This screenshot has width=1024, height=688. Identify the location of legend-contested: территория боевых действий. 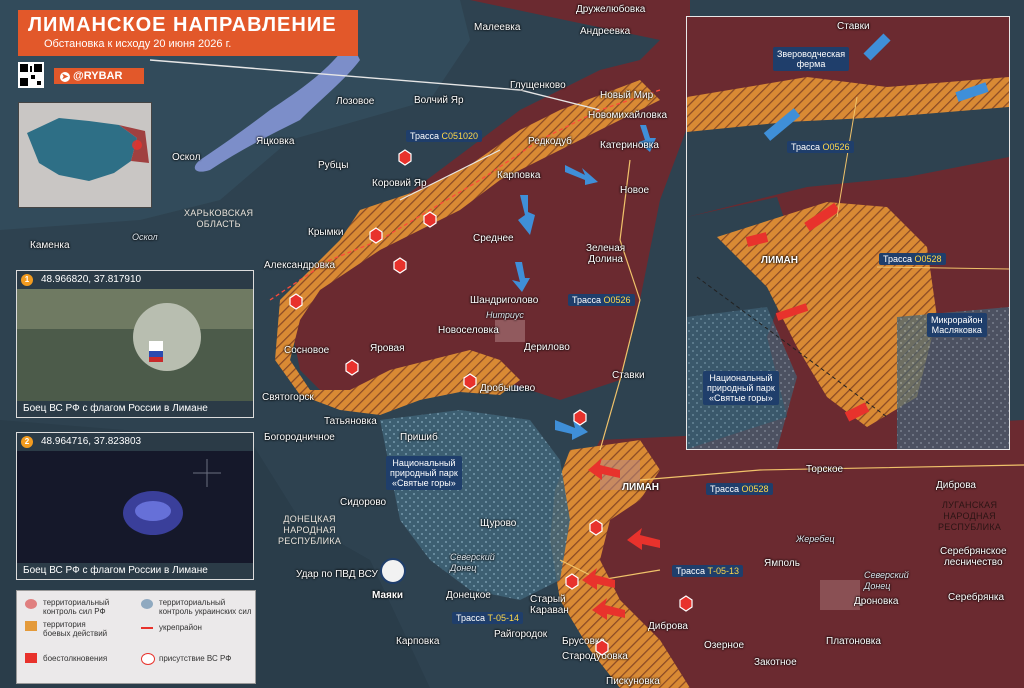
(75, 629).